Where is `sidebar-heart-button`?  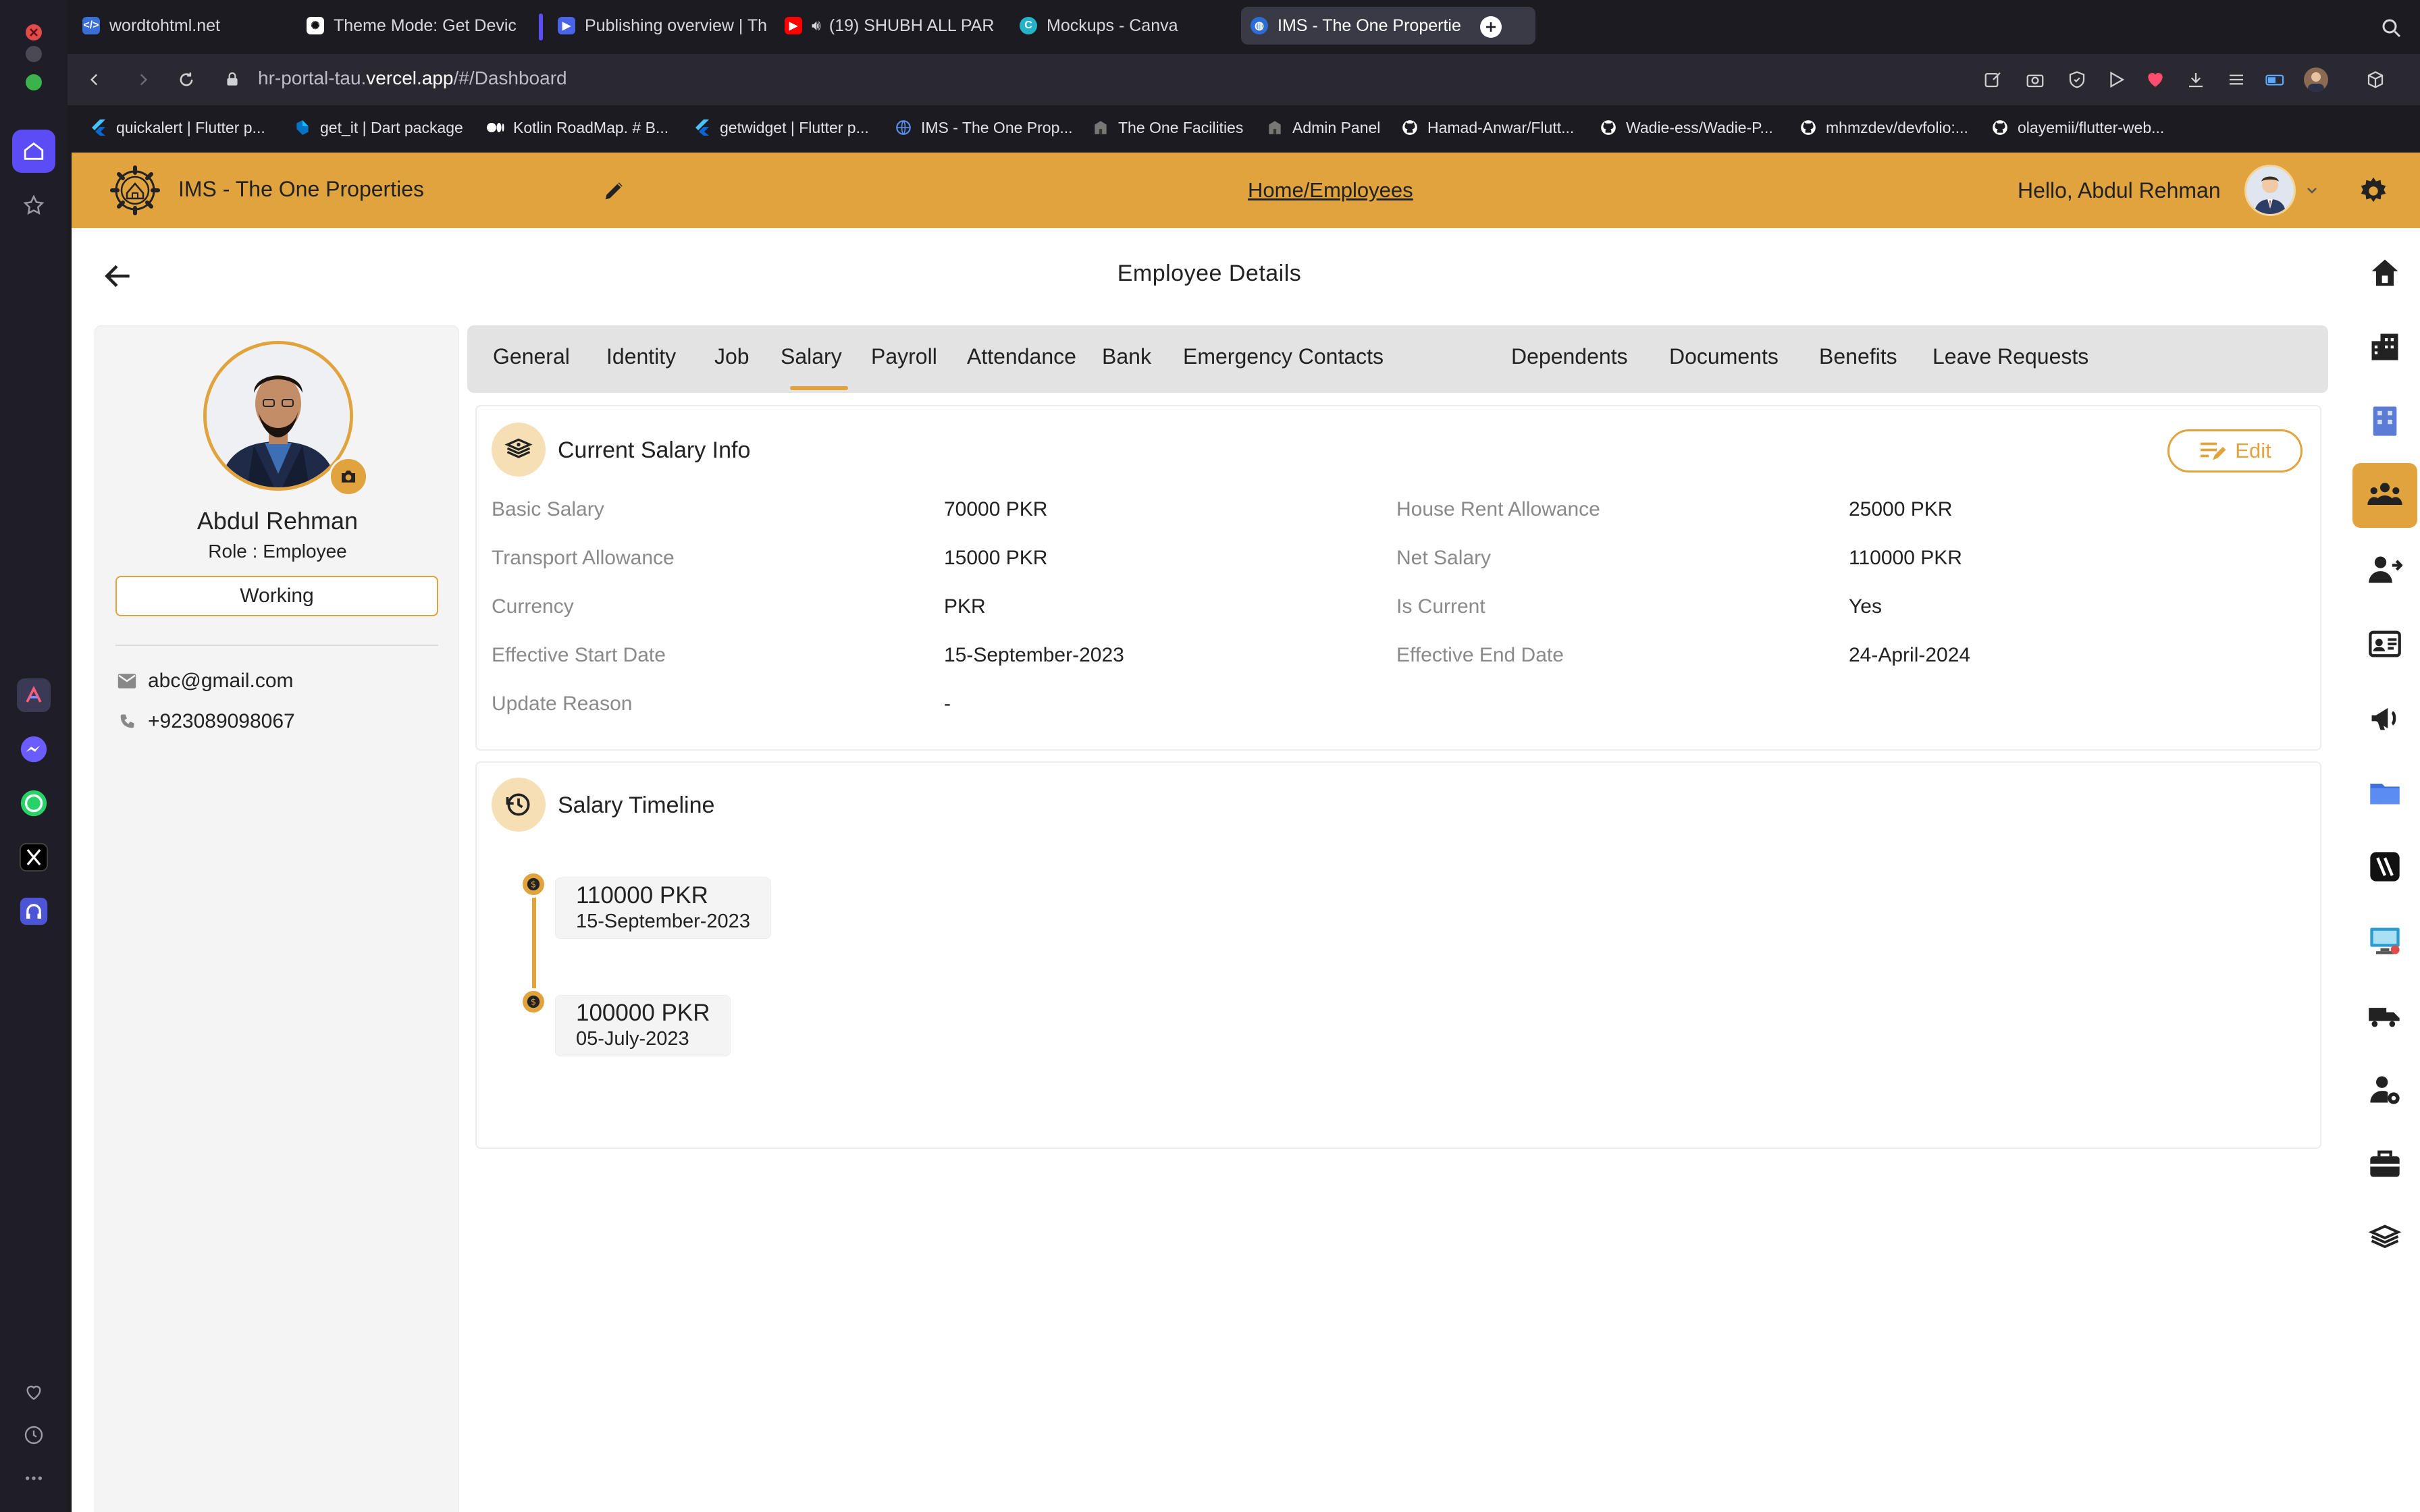 sidebar-heart-button is located at coordinates (33, 1391).